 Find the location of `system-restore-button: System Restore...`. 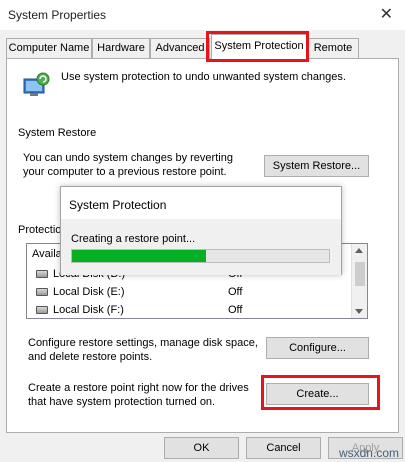

system-restore-button: System Restore... is located at coordinates (316, 166).